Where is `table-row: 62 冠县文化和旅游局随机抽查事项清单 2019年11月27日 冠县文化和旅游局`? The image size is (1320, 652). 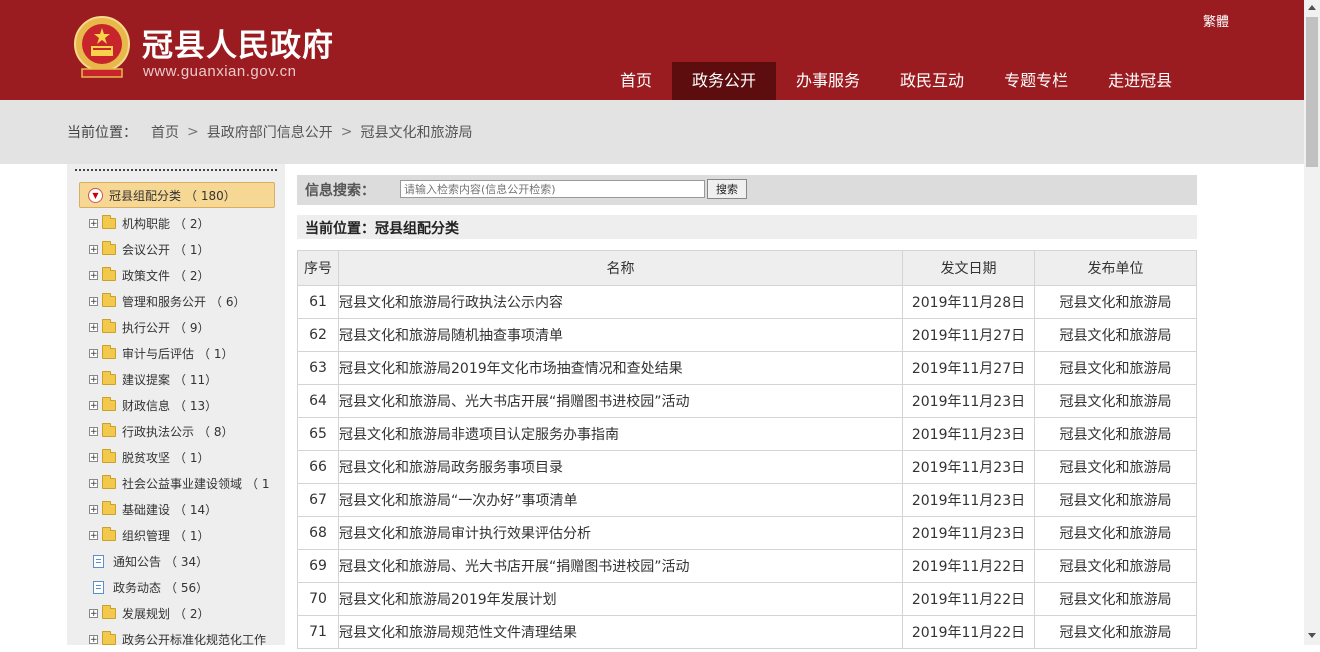 table-row: 62 冠县文化和旅游局随机抽查事项清单 2019年11月27日 冠县文化和旅游局 is located at coordinates (747, 335).